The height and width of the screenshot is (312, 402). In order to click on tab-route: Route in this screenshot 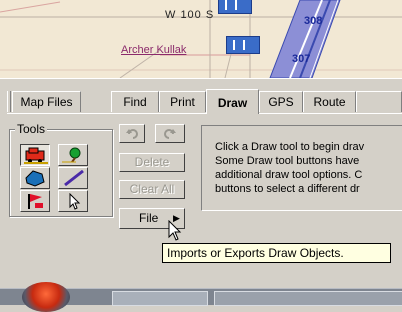, I will do `click(329, 101)`.